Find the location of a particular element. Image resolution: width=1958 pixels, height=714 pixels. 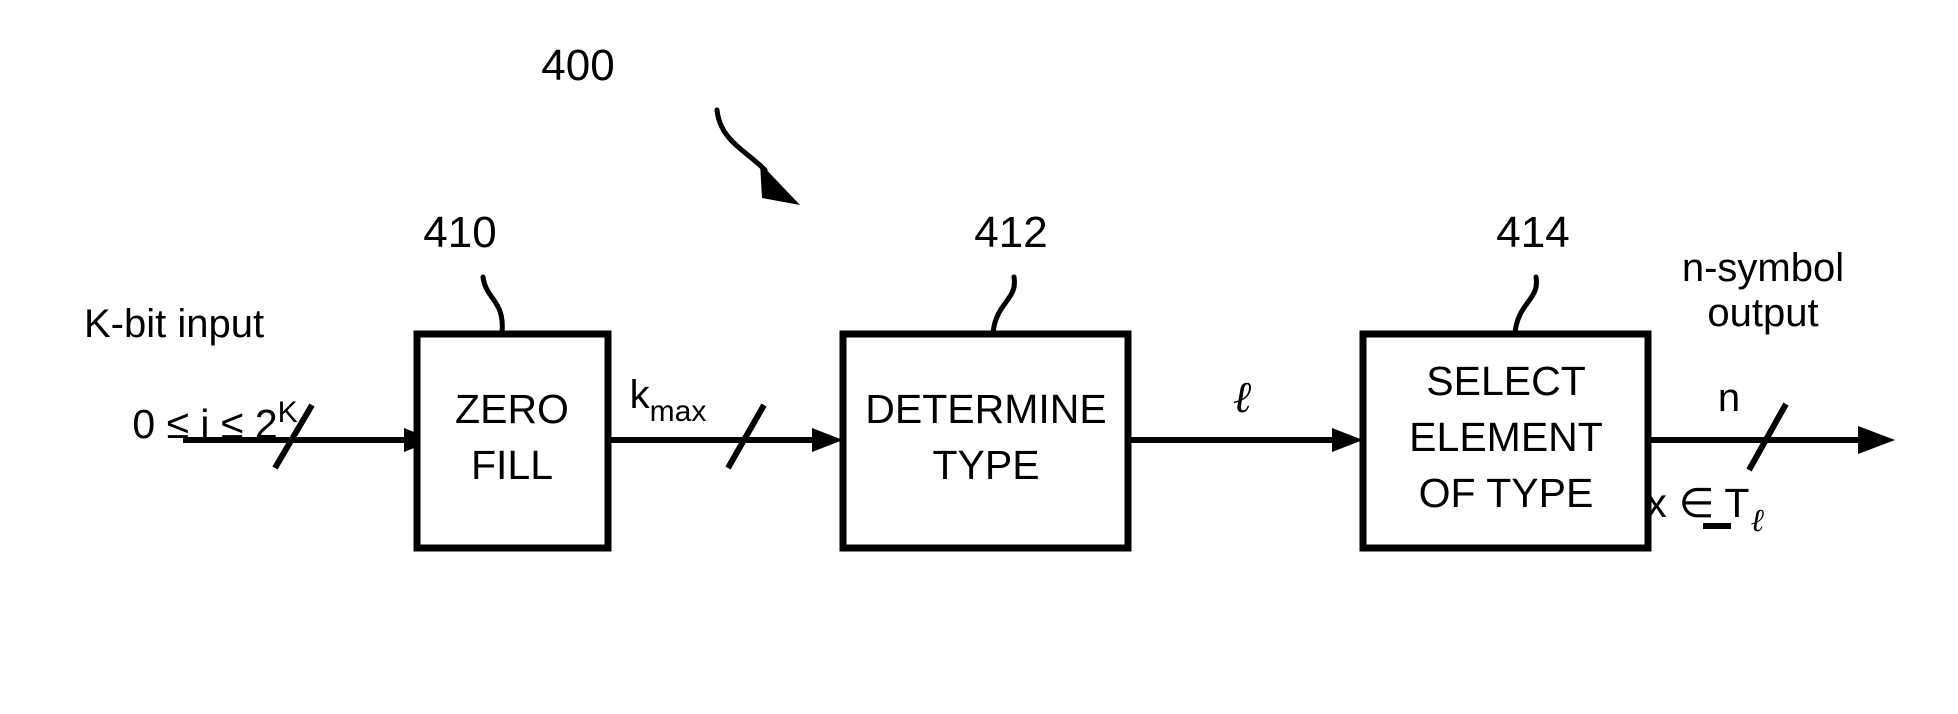

output-width-label: n is located at coordinates (1729, 398).